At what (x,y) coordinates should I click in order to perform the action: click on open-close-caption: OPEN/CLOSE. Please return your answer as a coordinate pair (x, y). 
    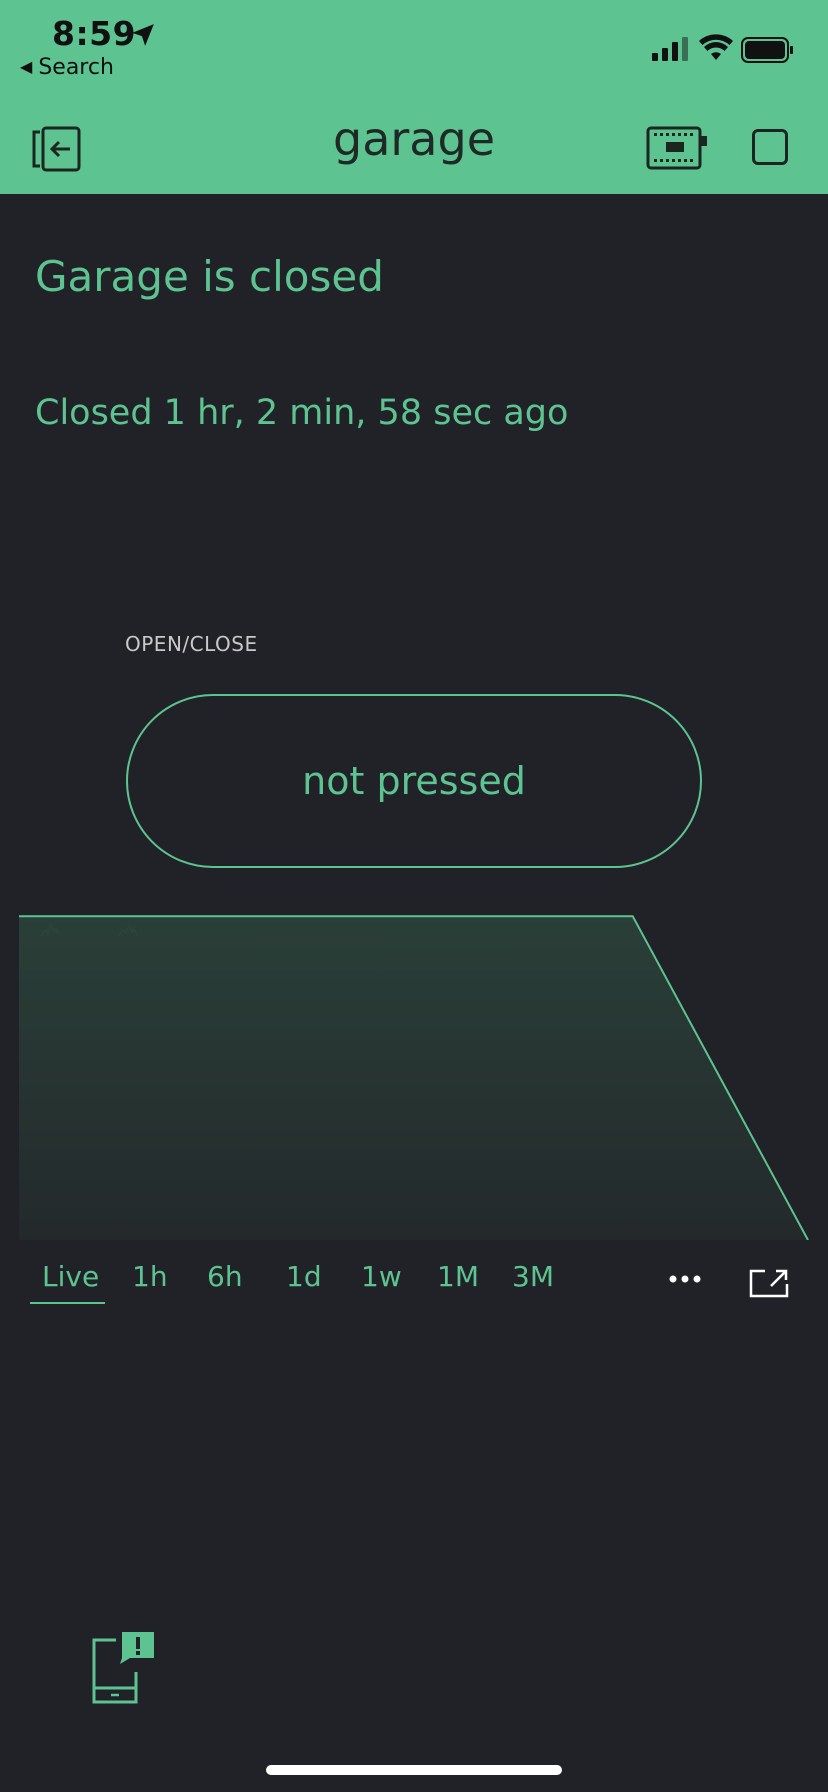
    Looking at the image, I should click on (191, 644).